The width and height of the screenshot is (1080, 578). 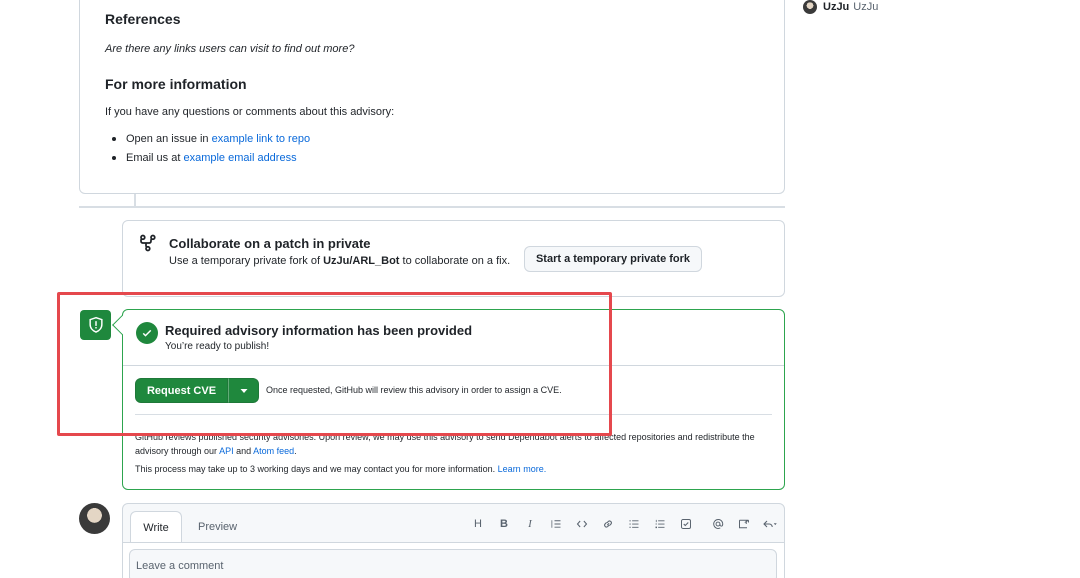 What do you see at coordinates (770, 524) in the screenshot?
I see `reply-icon` at bounding box center [770, 524].